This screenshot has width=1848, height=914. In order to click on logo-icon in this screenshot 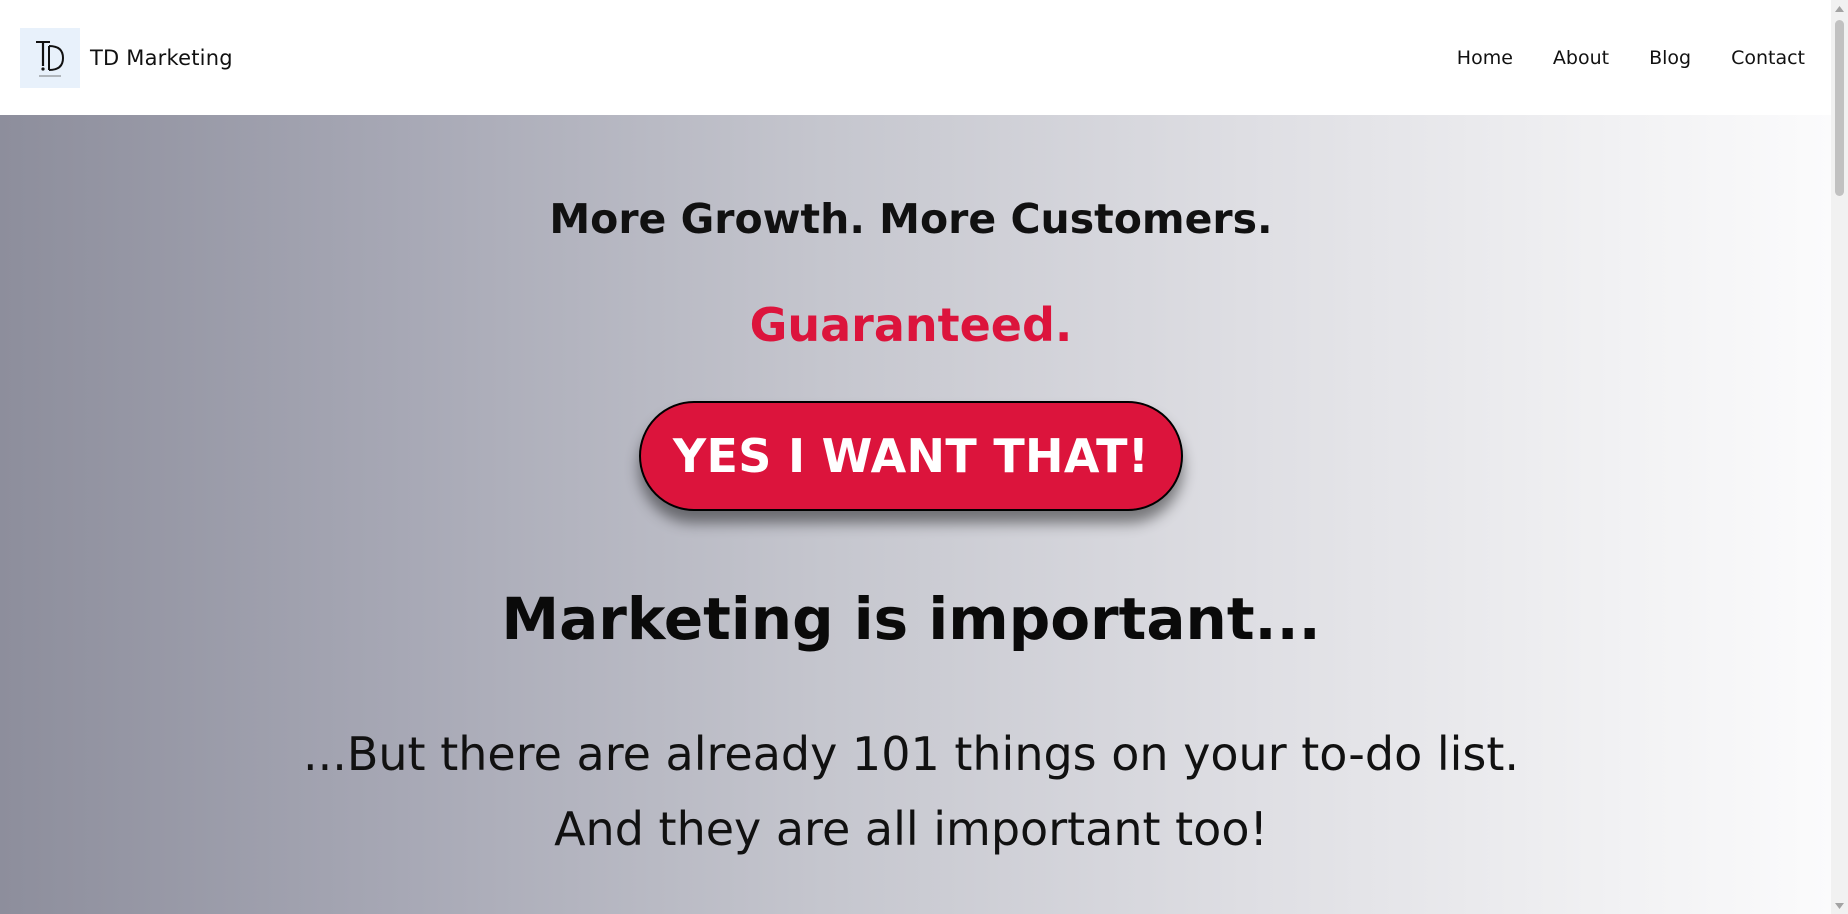, I will do `click(50, 57)`.